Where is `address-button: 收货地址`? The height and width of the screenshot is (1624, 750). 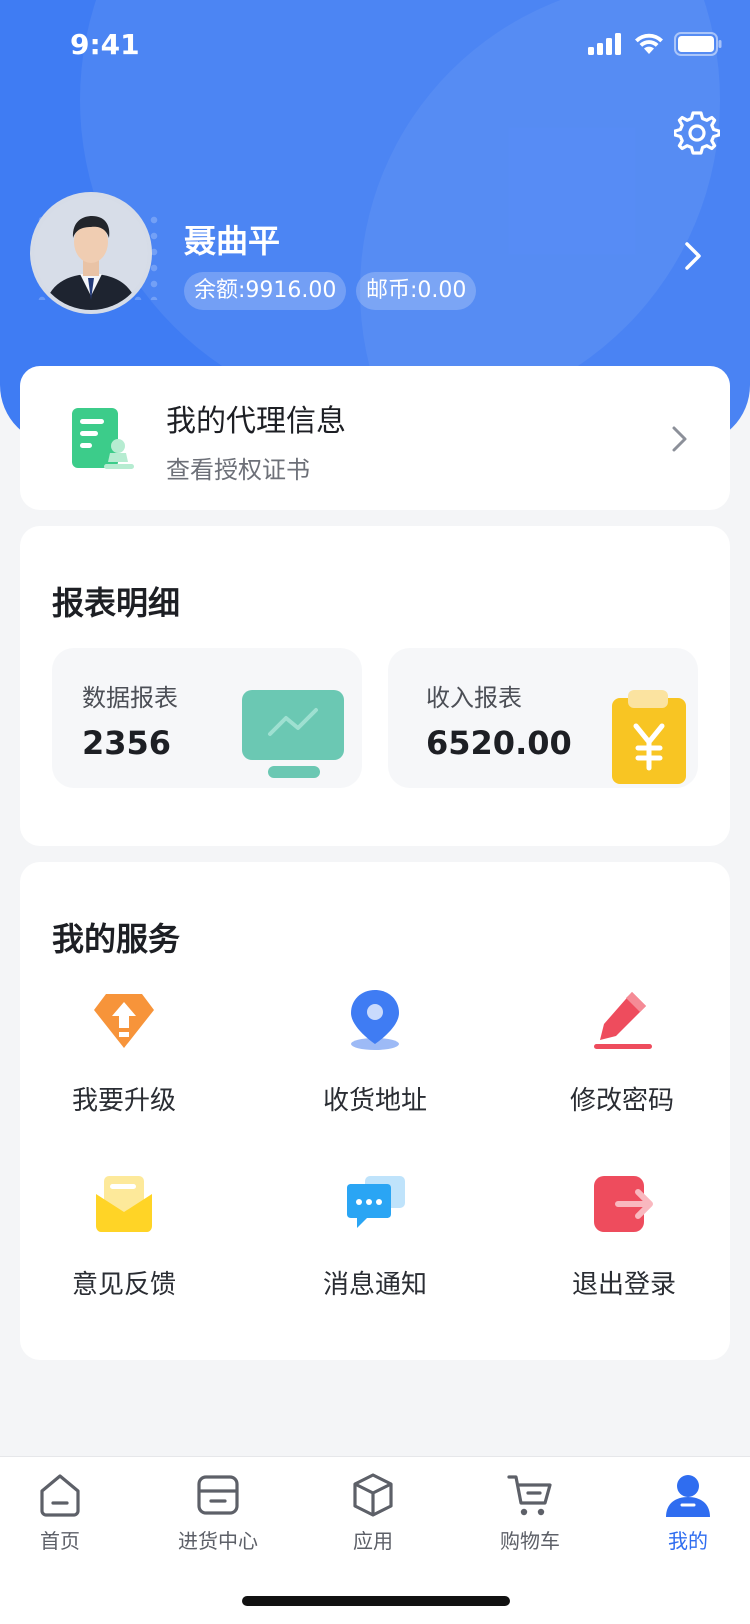 address-button: 收货地址 is located at coordinates (375, 1063).